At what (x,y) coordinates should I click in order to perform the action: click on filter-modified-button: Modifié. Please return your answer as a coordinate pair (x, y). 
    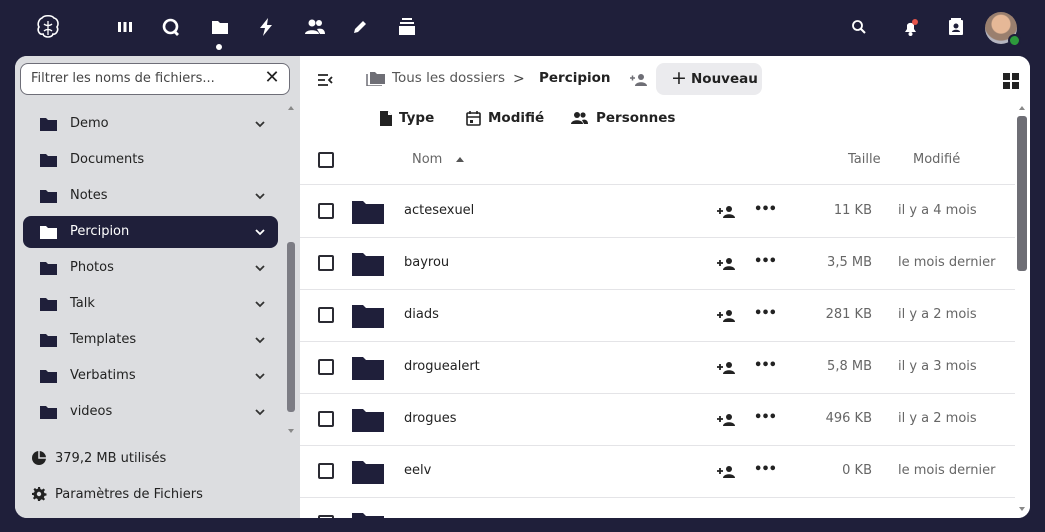
    Looking at the image, I should click on (505, 118).